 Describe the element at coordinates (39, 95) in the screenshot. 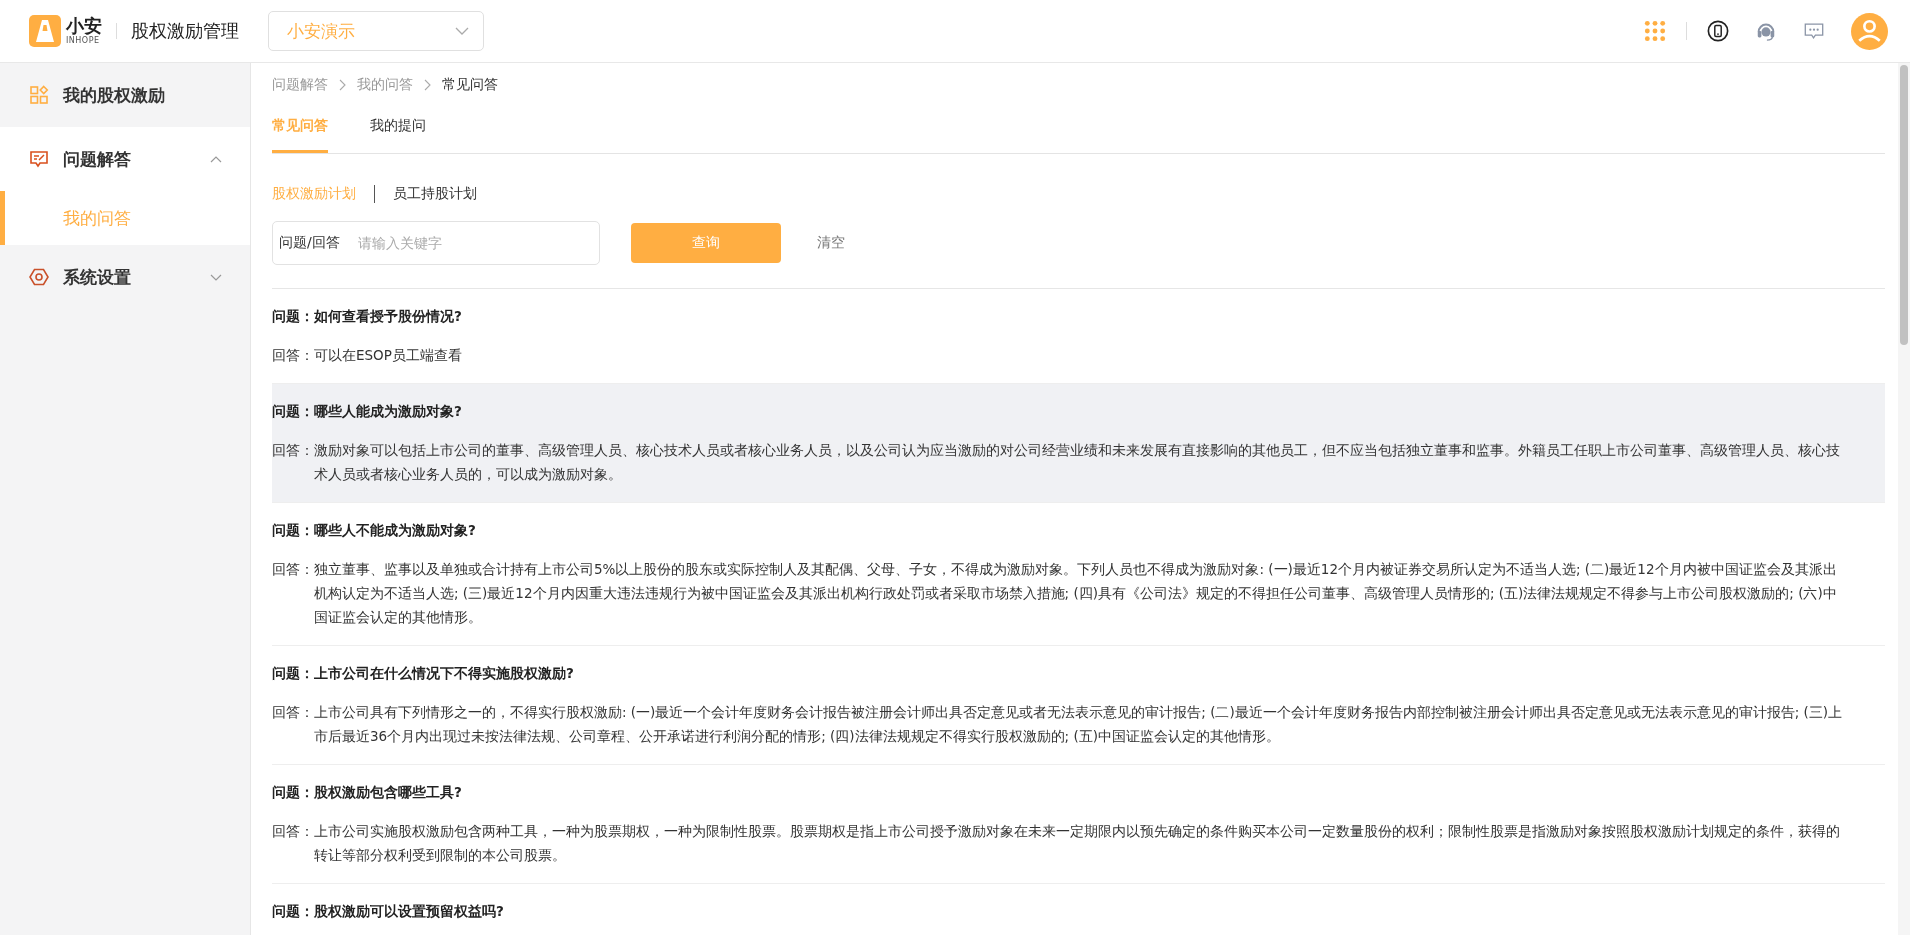

I see `grid-icon` at that location.